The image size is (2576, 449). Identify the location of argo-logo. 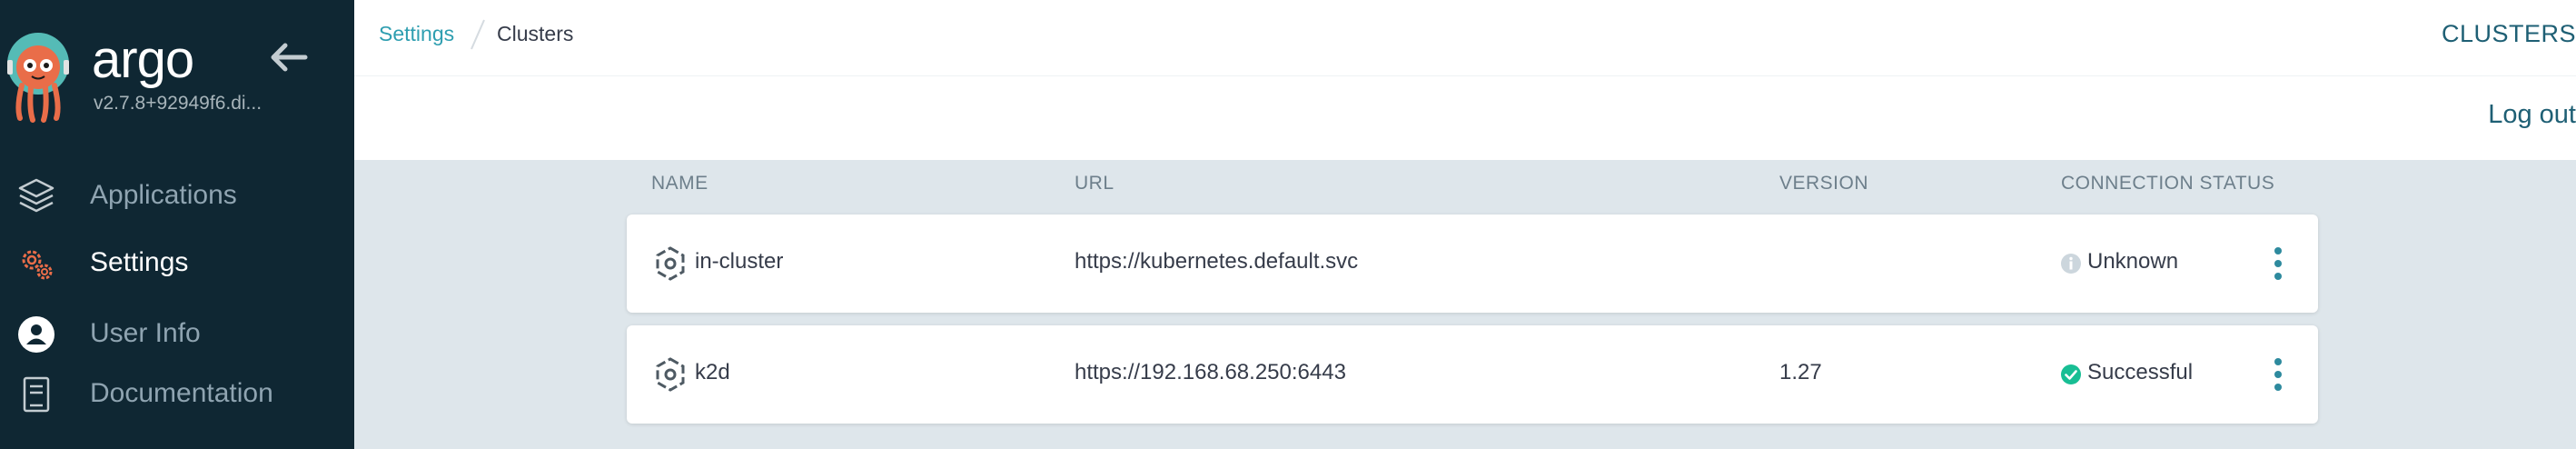
(38, 78).